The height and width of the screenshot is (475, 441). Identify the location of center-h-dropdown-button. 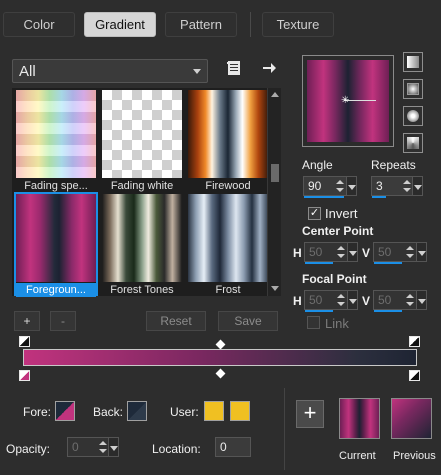
(352, 252).